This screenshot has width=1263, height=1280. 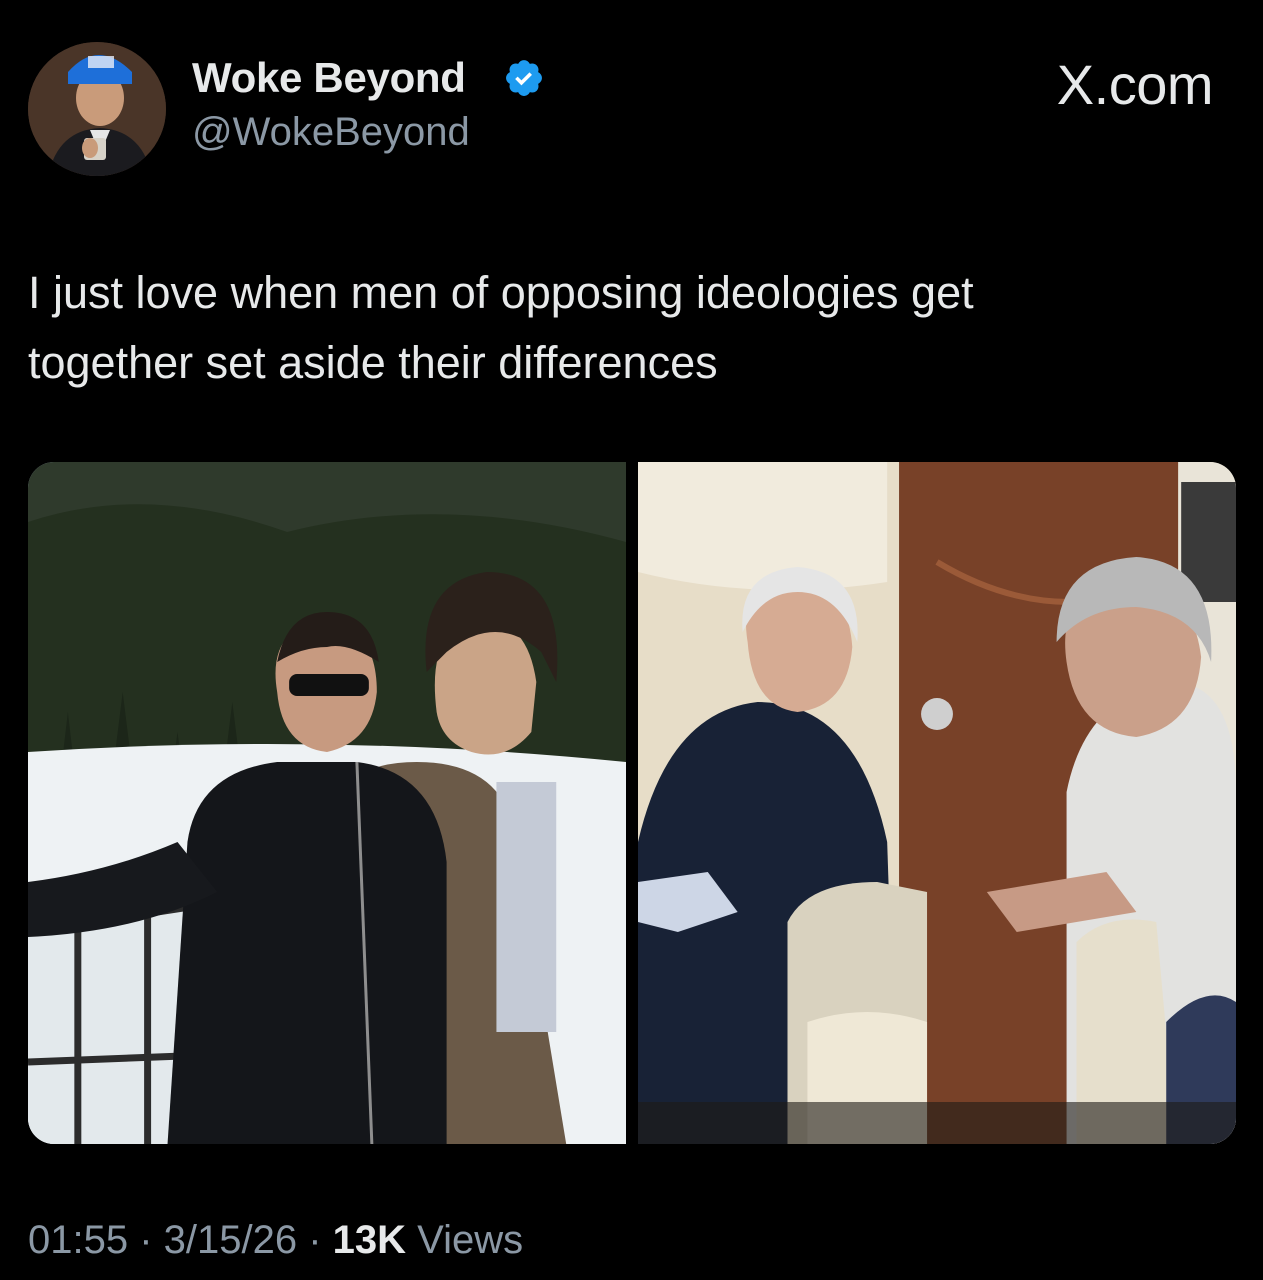 I want to click on post-date: 3/15/26, so click(x=230, y=1240).